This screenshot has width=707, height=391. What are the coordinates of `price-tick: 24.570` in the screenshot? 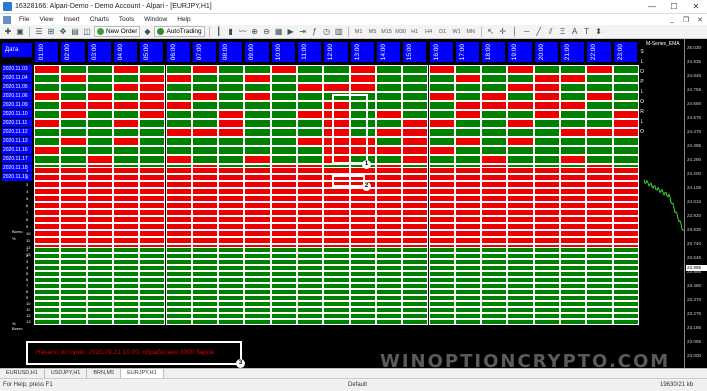 It's located at (694, 117).